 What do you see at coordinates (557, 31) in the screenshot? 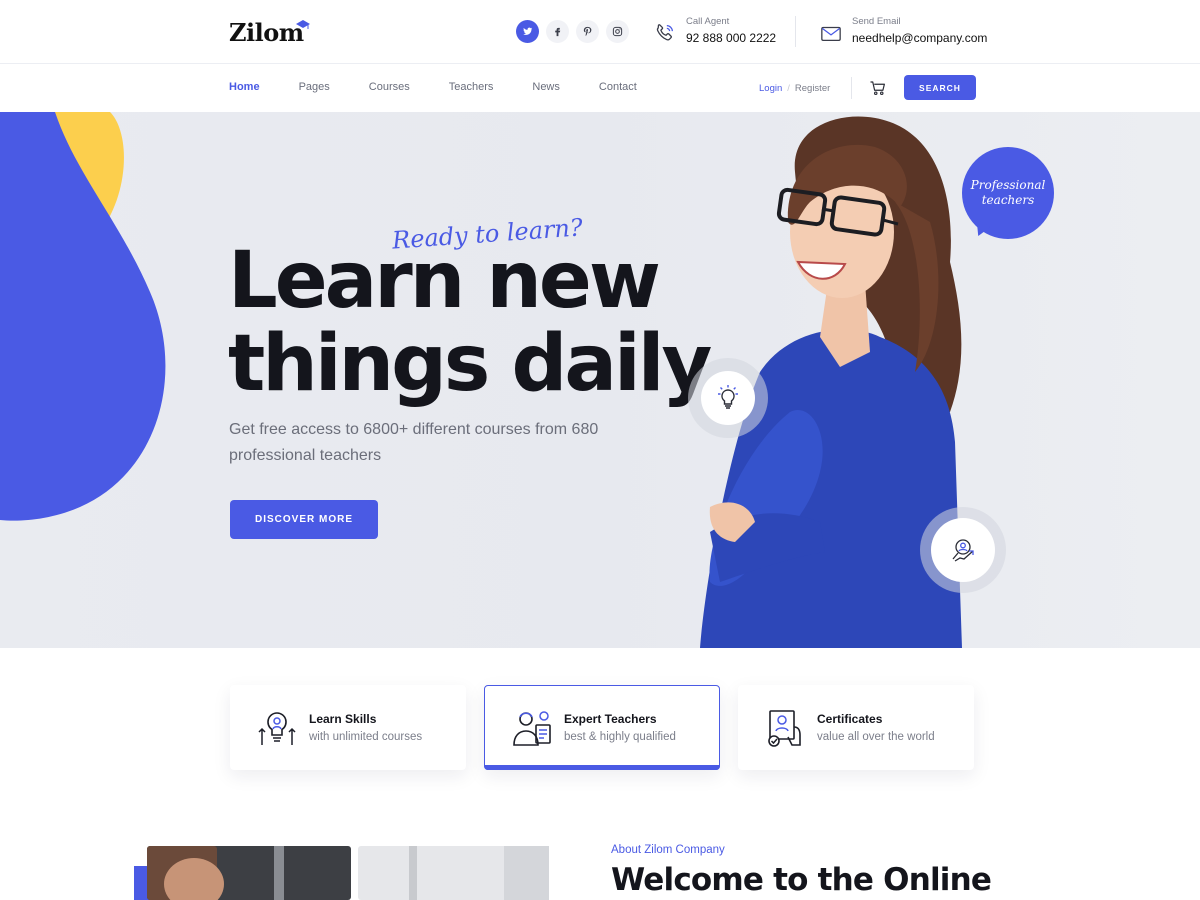
I see `facebook-icon` at bounding box center [557, 31].